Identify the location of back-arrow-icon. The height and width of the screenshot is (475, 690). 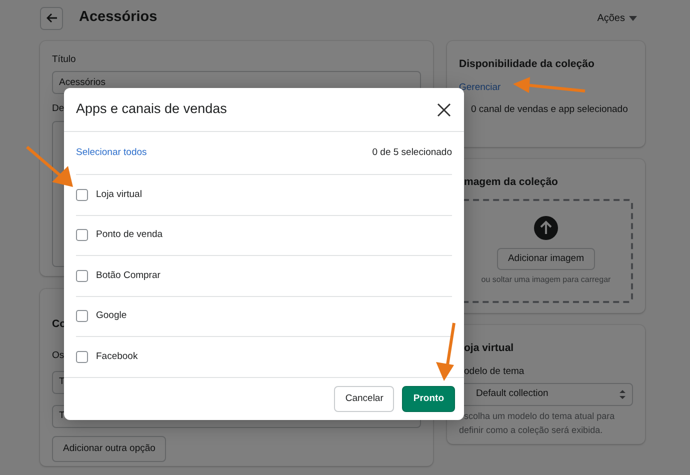
(52, 18).